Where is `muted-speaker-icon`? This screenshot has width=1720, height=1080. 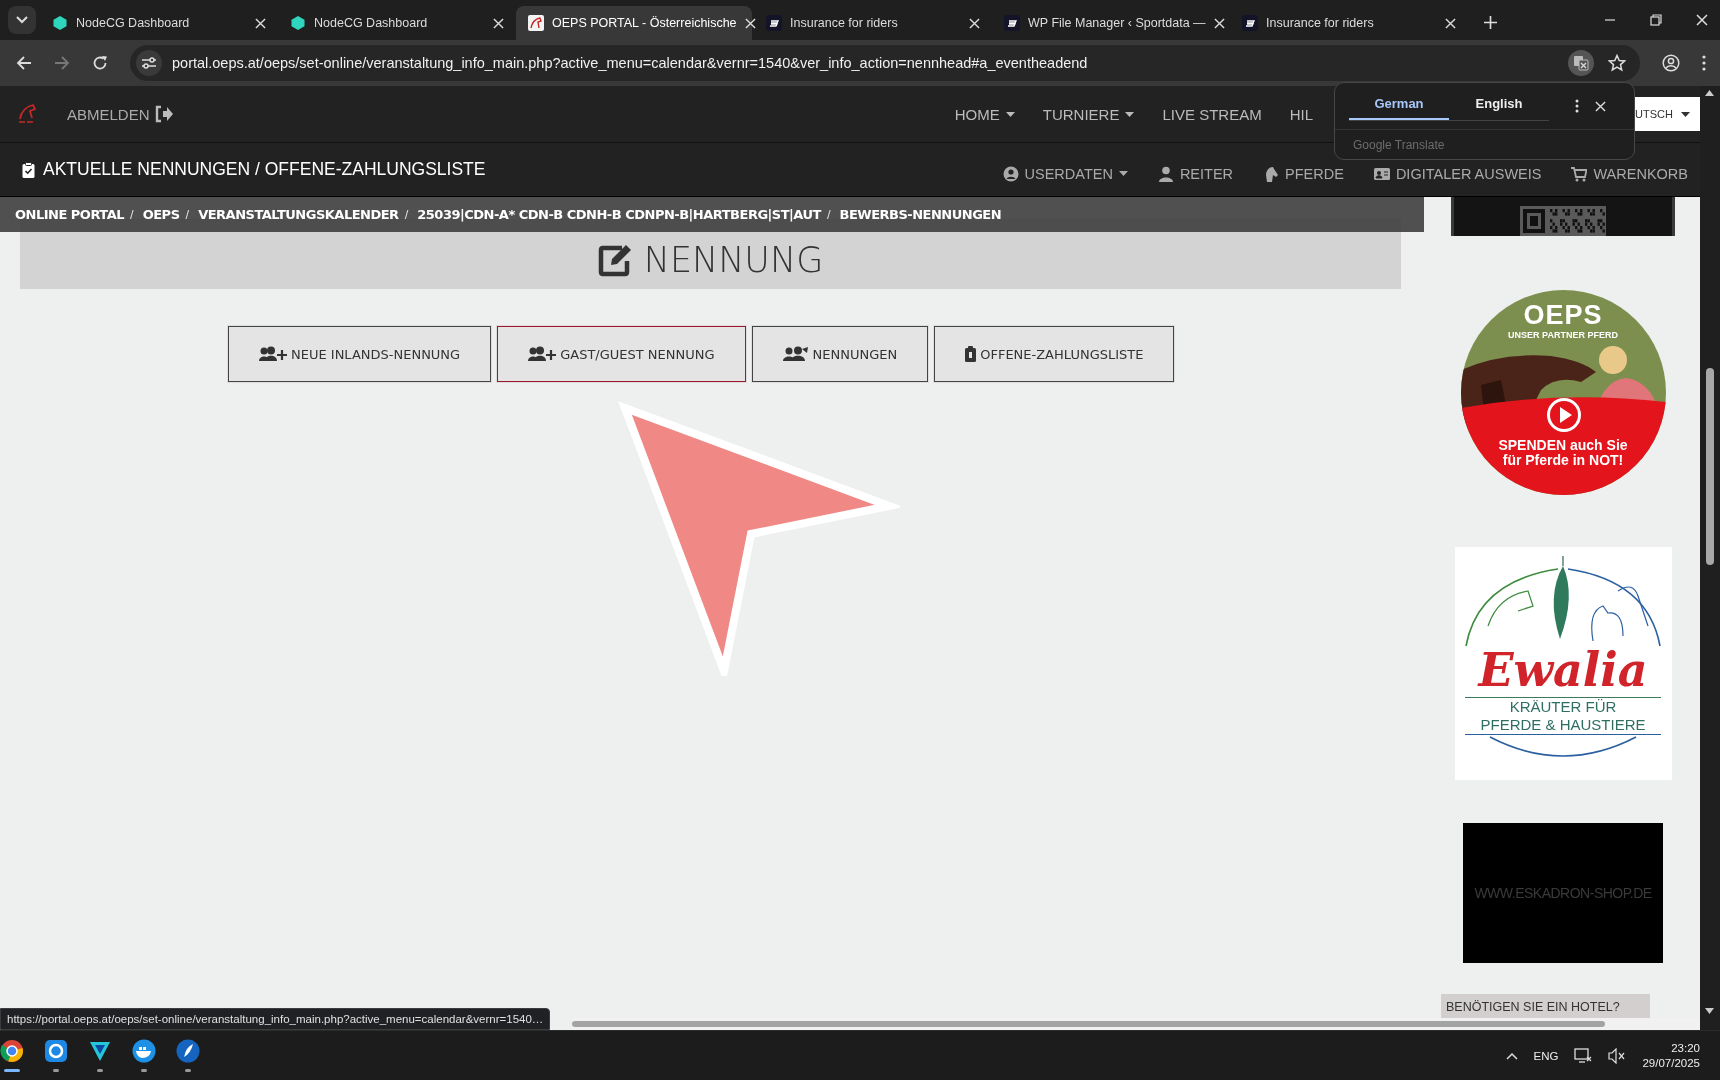
muted-speaker-icon is located at coordinates (1617, 1055).